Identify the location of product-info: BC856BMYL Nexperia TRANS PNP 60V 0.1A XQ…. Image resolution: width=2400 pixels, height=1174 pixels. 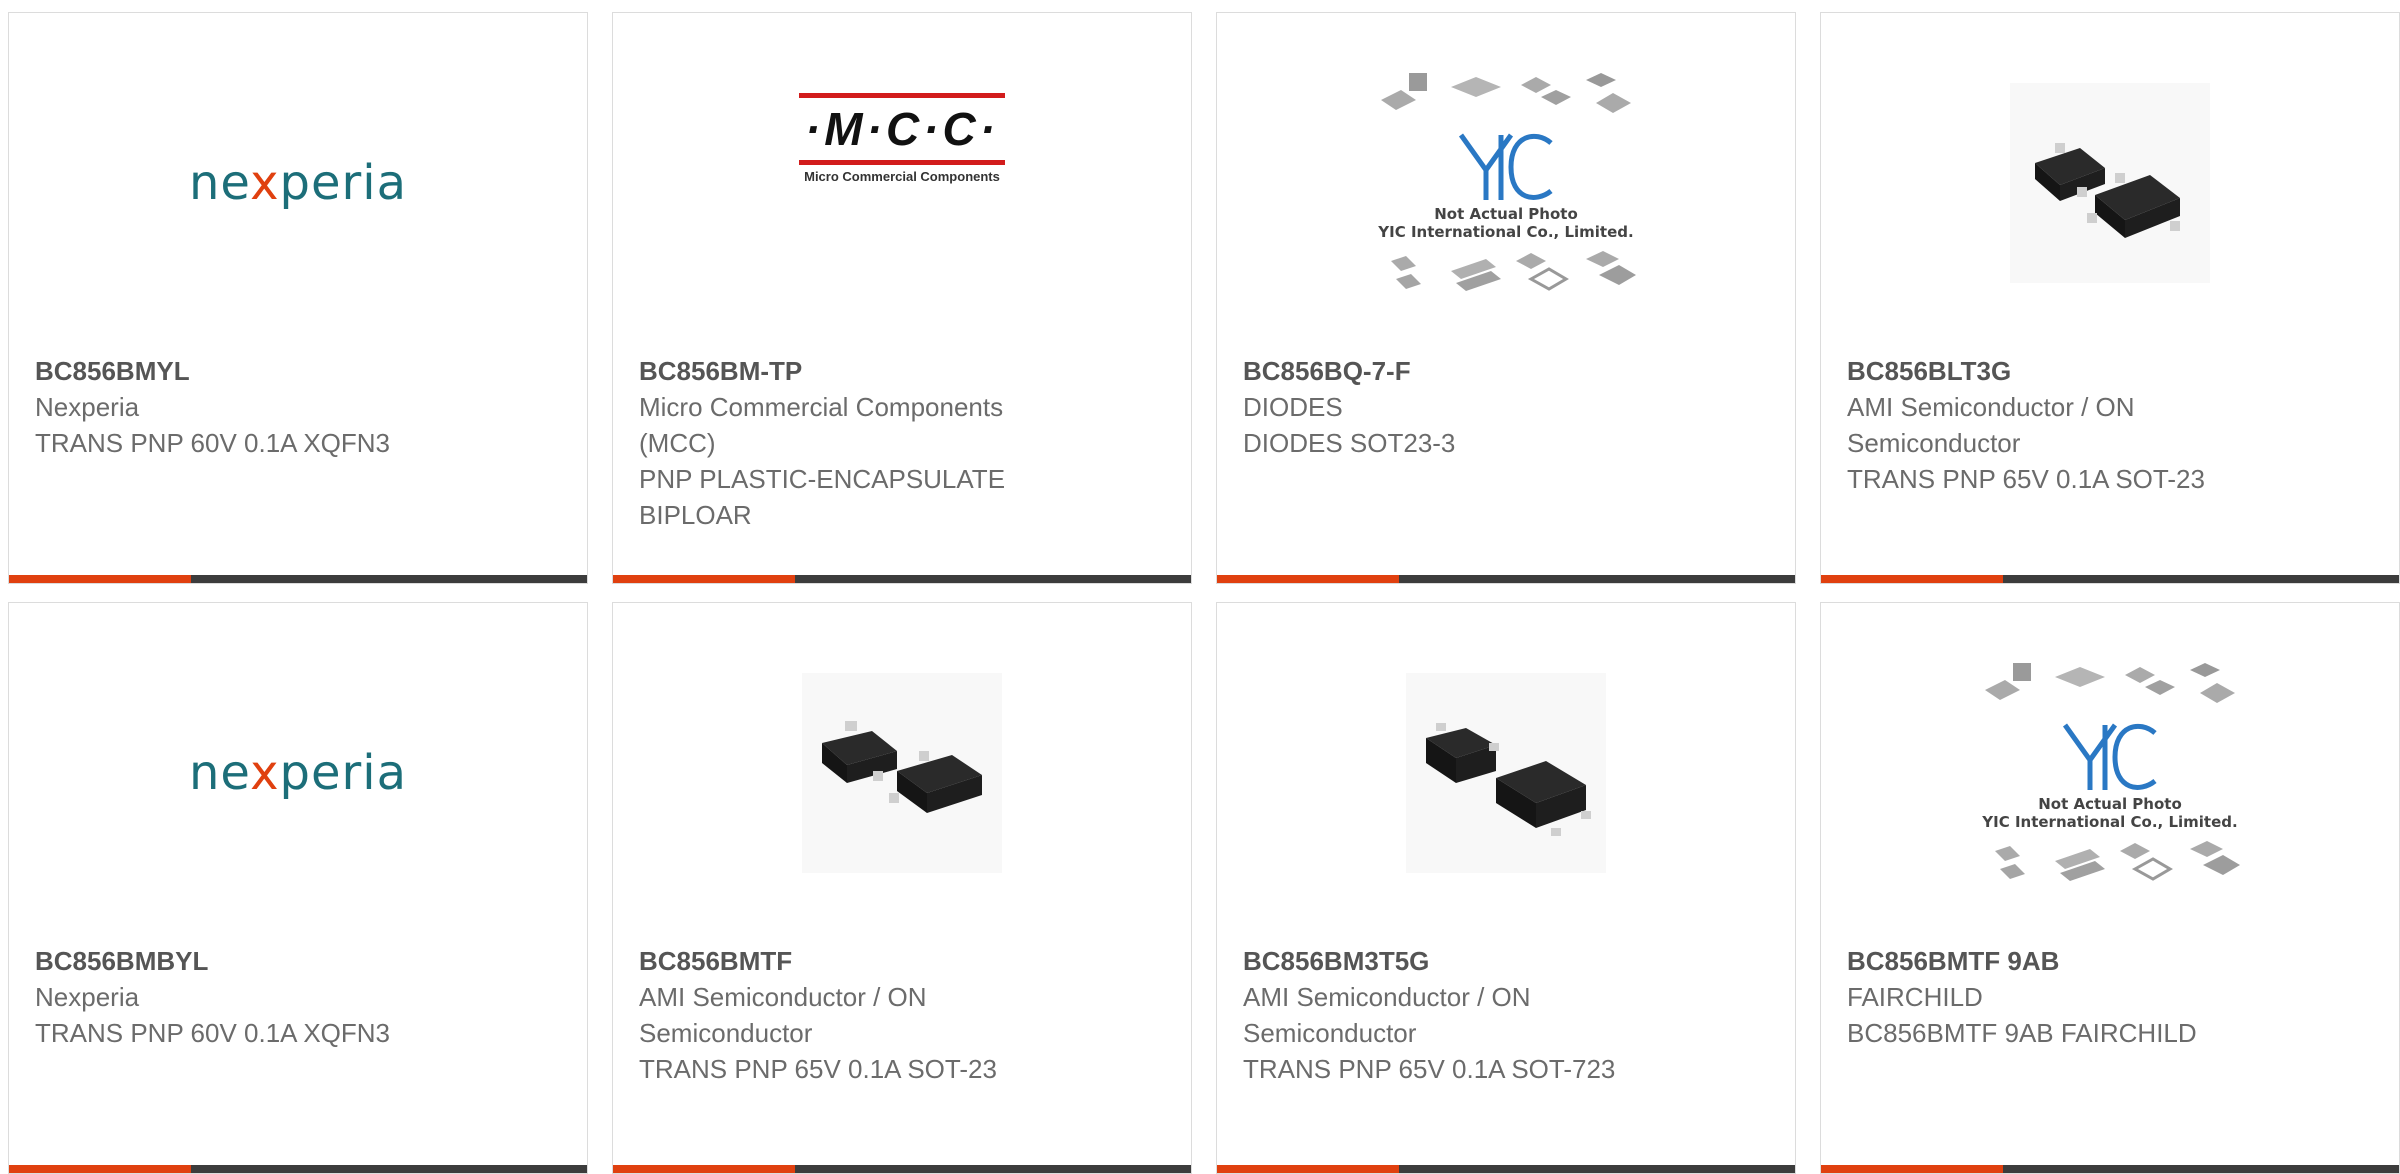
(255, 407).